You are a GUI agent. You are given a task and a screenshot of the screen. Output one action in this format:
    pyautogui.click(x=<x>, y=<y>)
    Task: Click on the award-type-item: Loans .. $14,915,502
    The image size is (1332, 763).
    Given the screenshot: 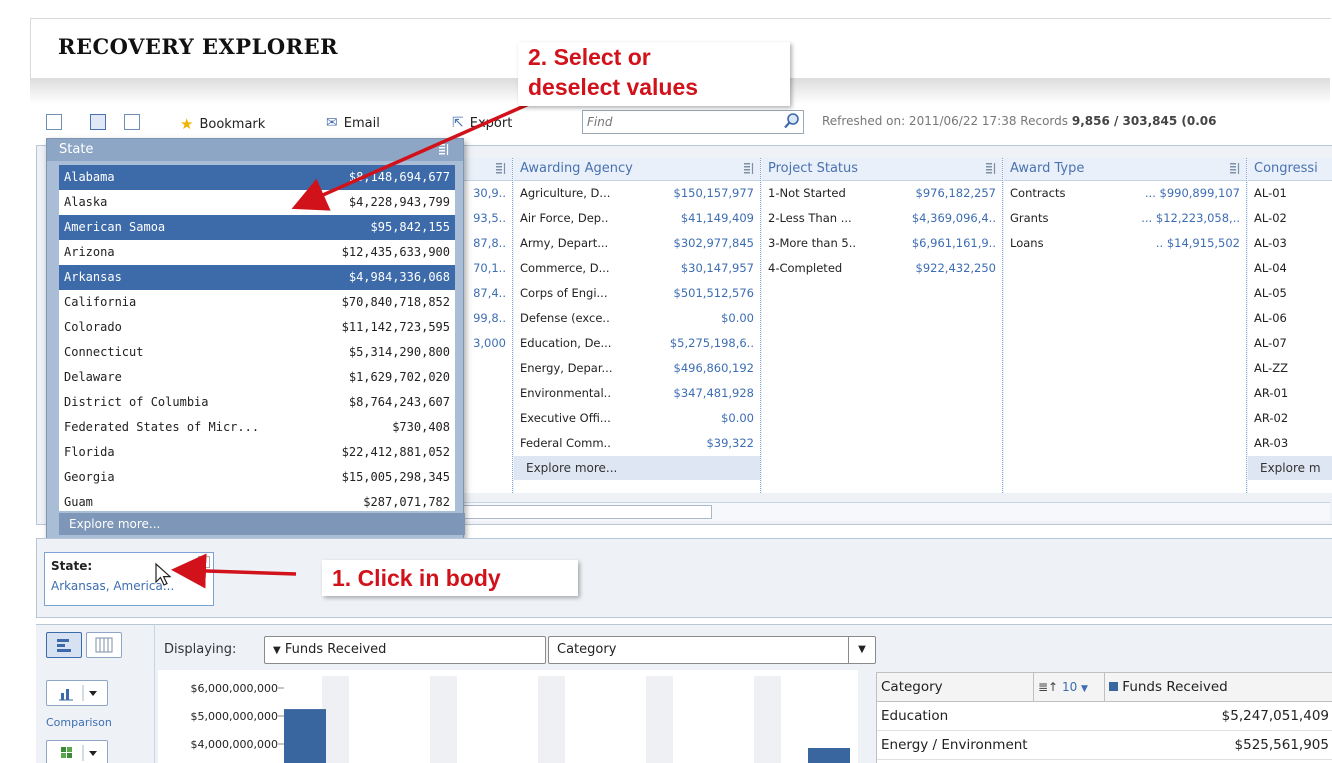 What is the action you would take?
    pyautogui.click(x=1125, y=243)
    